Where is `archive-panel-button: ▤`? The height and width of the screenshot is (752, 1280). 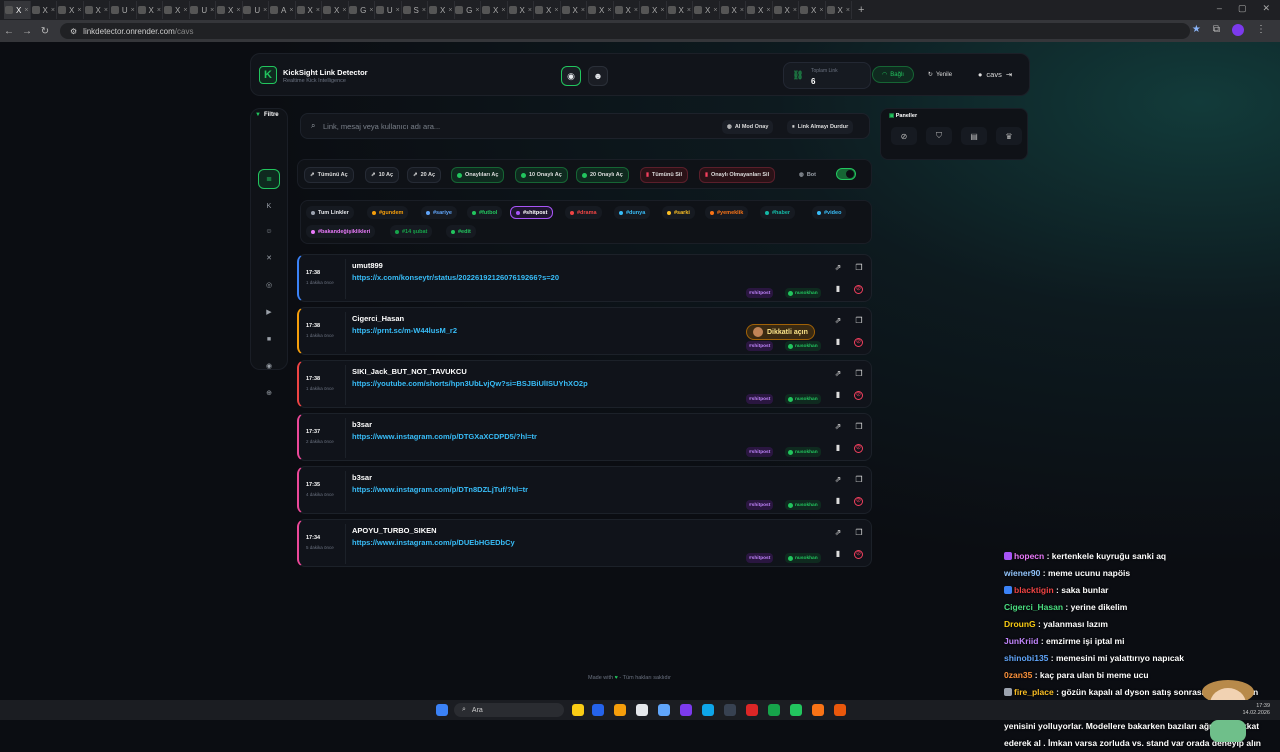
archive-panel-button: ▤ is located at coordinates (974, 136).